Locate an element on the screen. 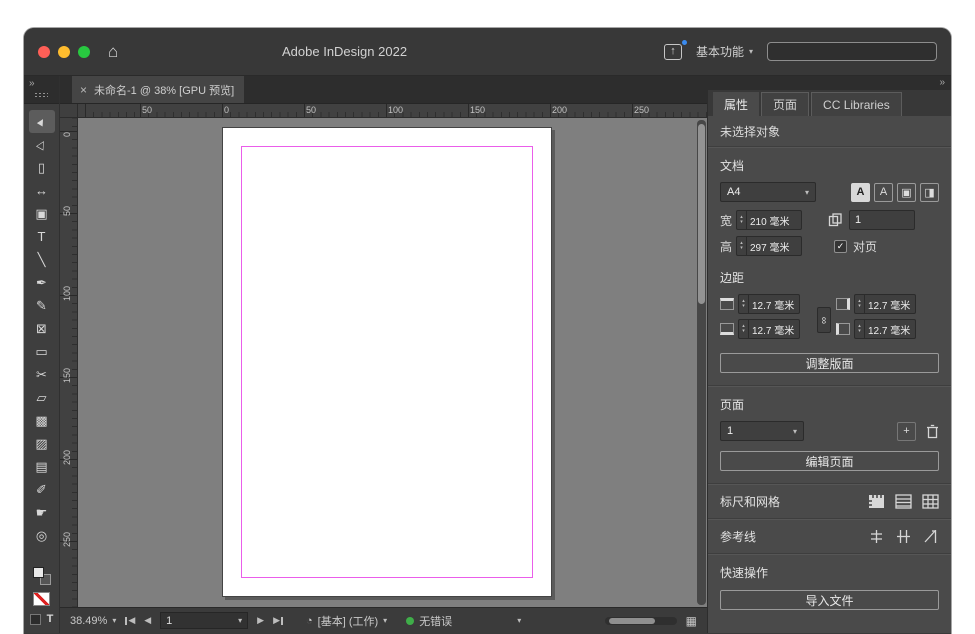 Image resolution: width=975 pixels, height=634 pixels. baseline-grid-icon is located at coordinates (903, 501).